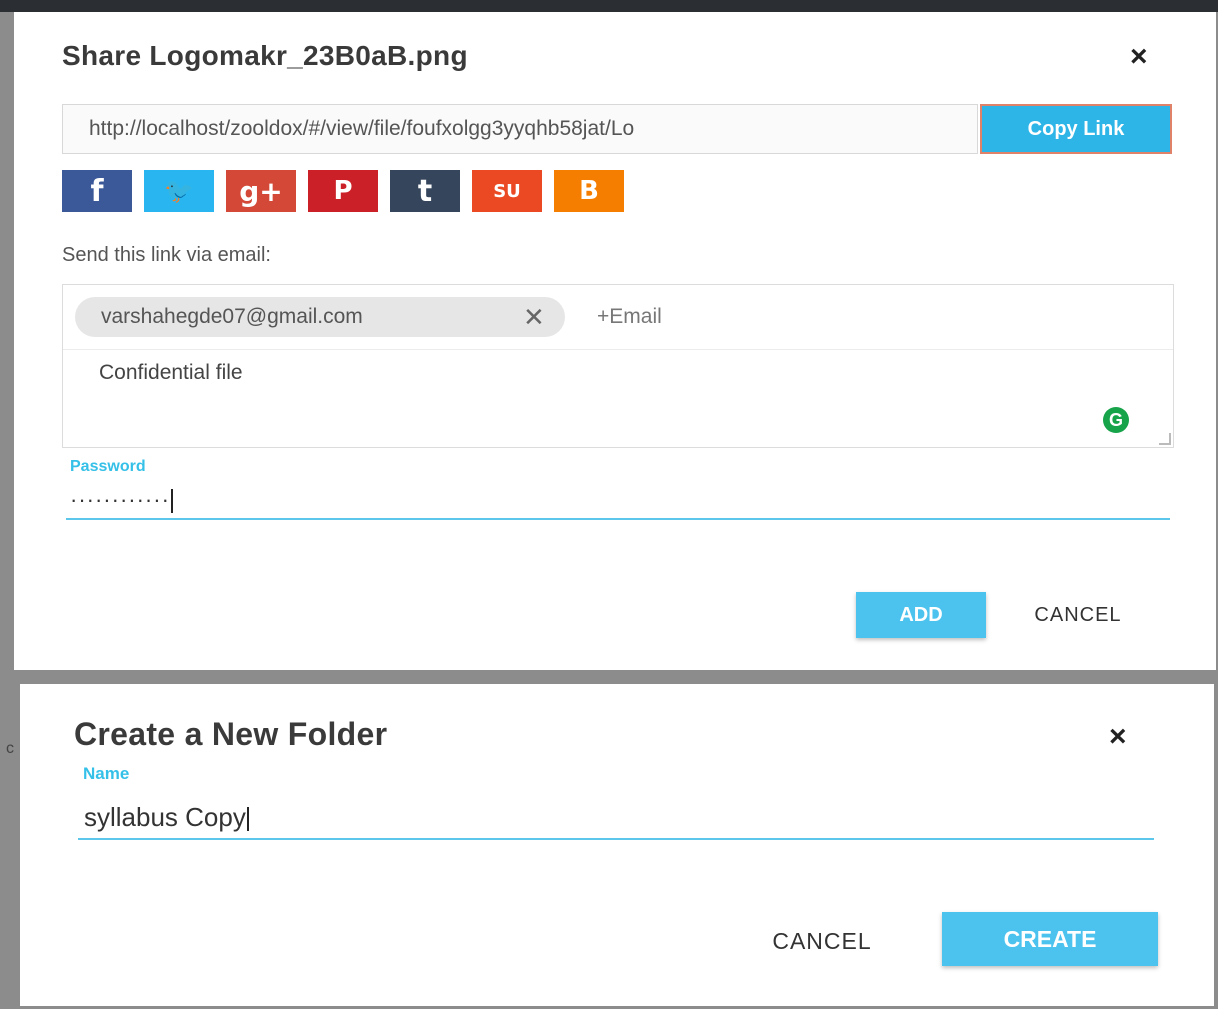 The width and height of the screenshot is (1218, 1009). Describe the element at coordinates (1076, 129) in the screenshot. I see `copy-link-button: Copy Link` at that location.